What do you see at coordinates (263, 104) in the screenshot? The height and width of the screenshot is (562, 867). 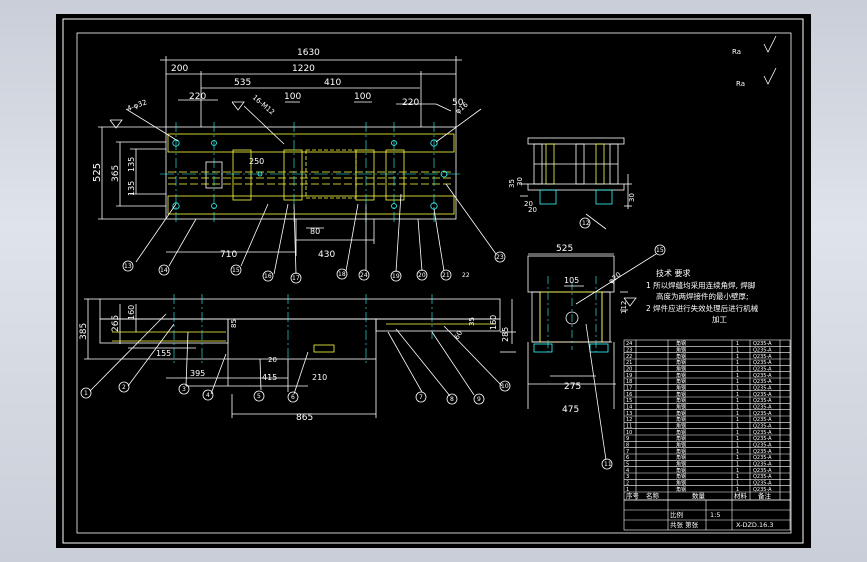 I see `annot-16-m12: 16-M12` at bounding box center [263, 104].